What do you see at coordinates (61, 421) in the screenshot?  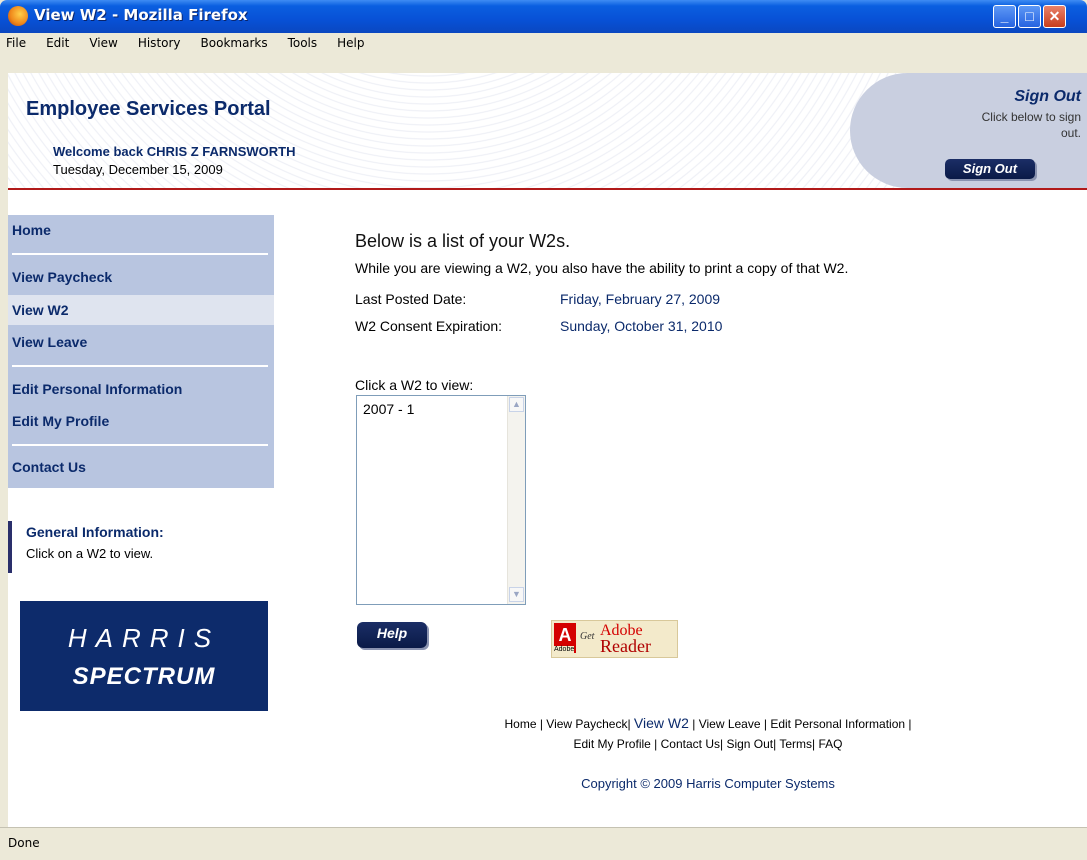 I see `sidebar-item-label: Edit My Profile` at bounding box center [61, 421].